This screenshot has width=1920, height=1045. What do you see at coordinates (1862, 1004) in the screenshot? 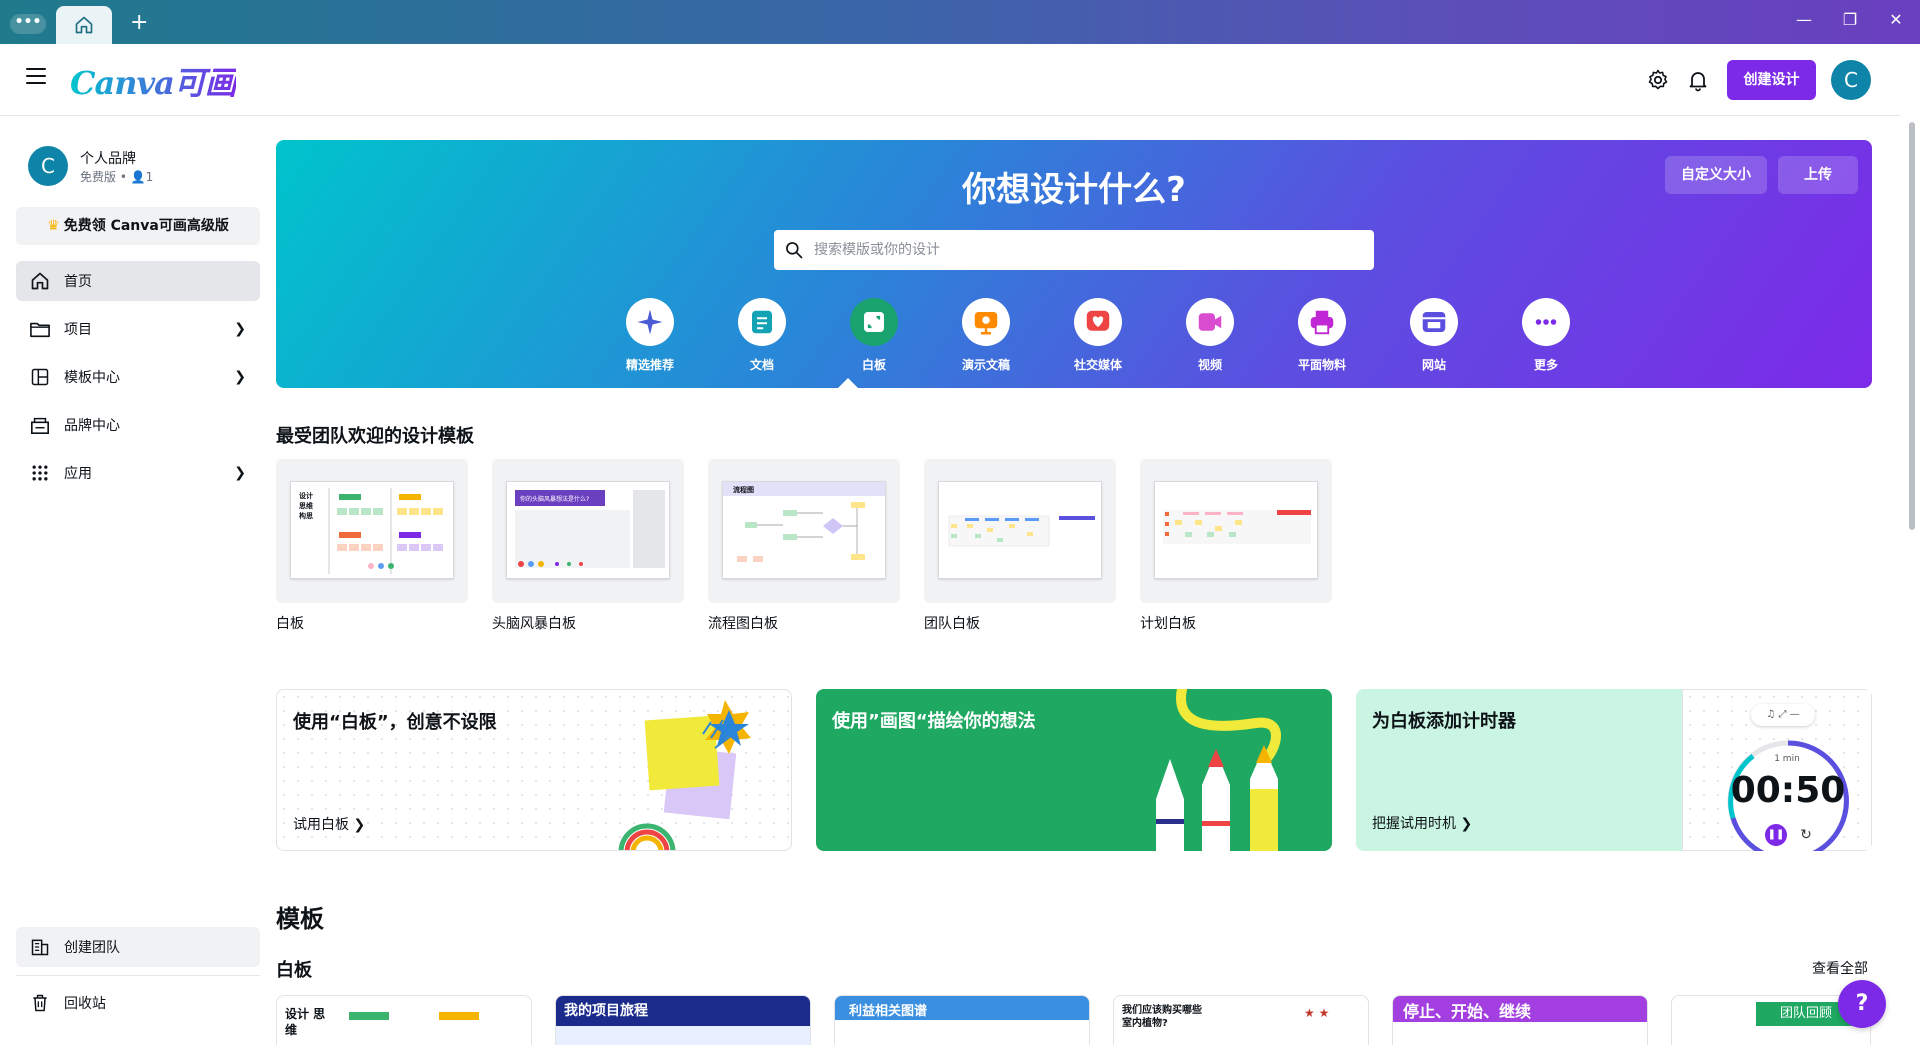
I see `help-button: ?` at bounding box center [1862, 1004].